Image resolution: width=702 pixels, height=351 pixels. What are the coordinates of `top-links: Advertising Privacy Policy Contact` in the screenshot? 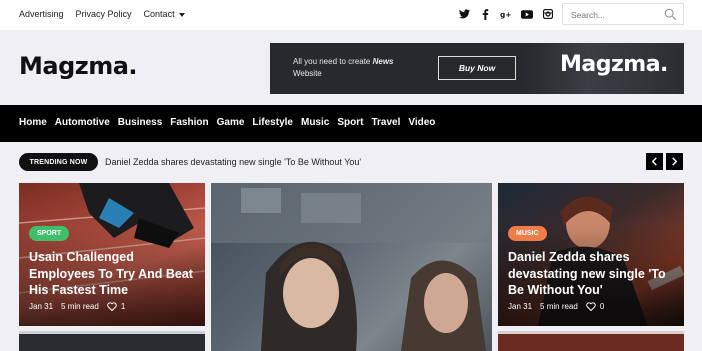 It's located at (102, 14).